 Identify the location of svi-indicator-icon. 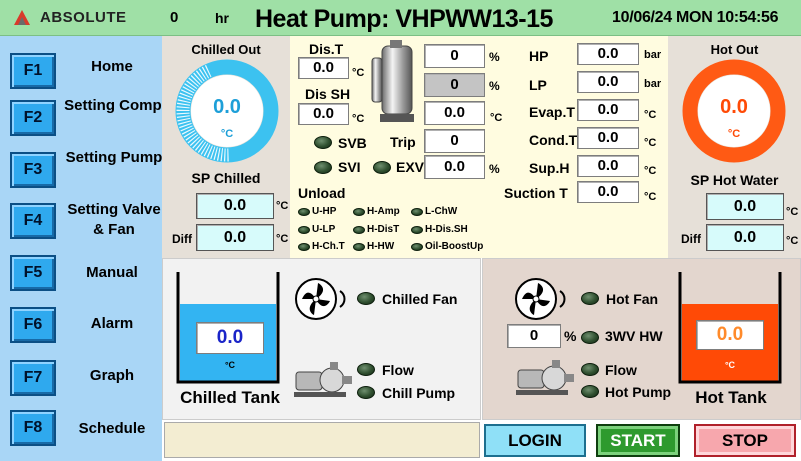
(323, 167).